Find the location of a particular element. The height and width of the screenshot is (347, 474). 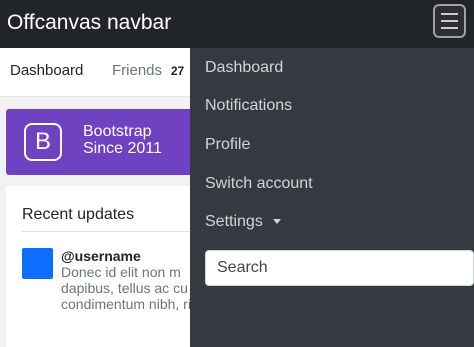

search-box is located at coordinates (339, 268).